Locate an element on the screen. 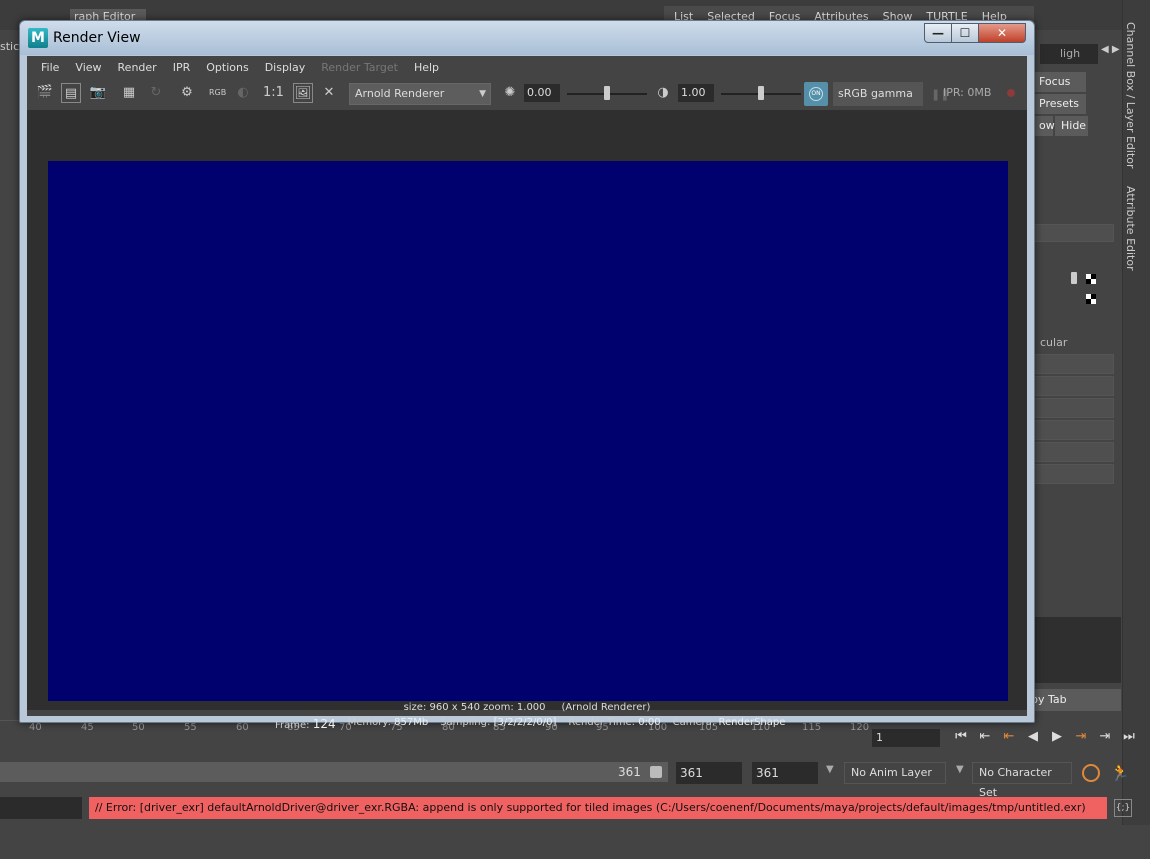  menu-display: Display is located at coordinates (285, 68).